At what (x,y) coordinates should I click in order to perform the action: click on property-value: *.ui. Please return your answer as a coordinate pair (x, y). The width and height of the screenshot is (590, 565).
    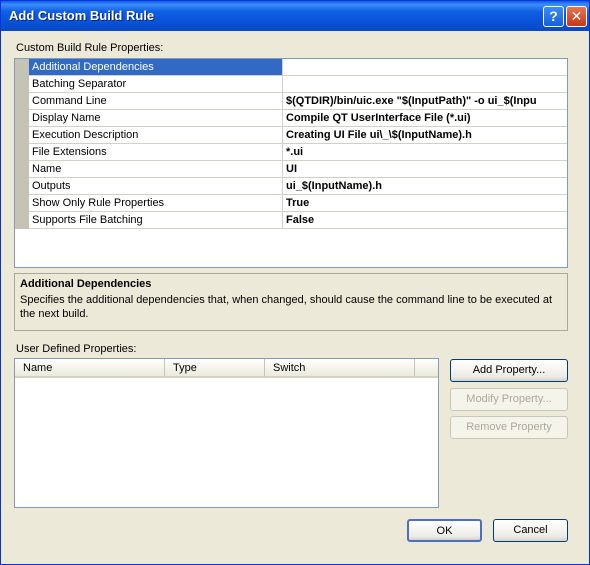
    Looking at the image, I should click on (425, 152).